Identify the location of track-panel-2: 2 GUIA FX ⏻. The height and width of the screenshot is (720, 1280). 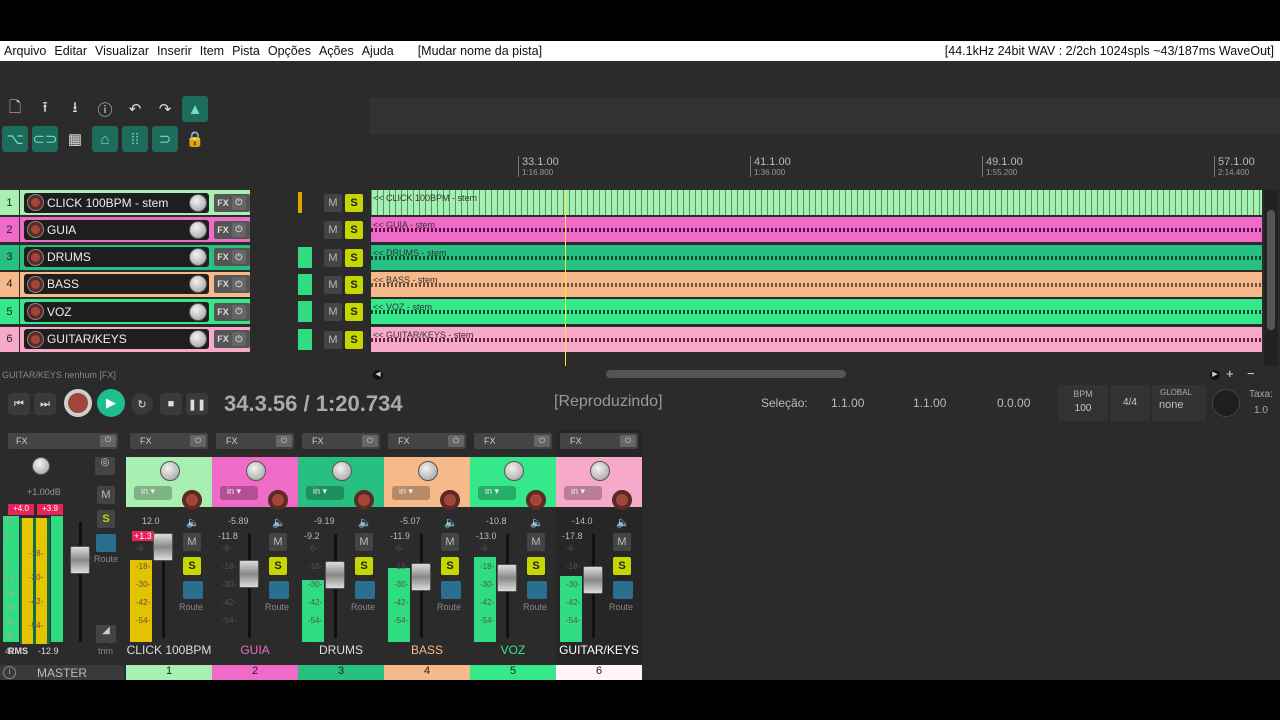
(147, 230).